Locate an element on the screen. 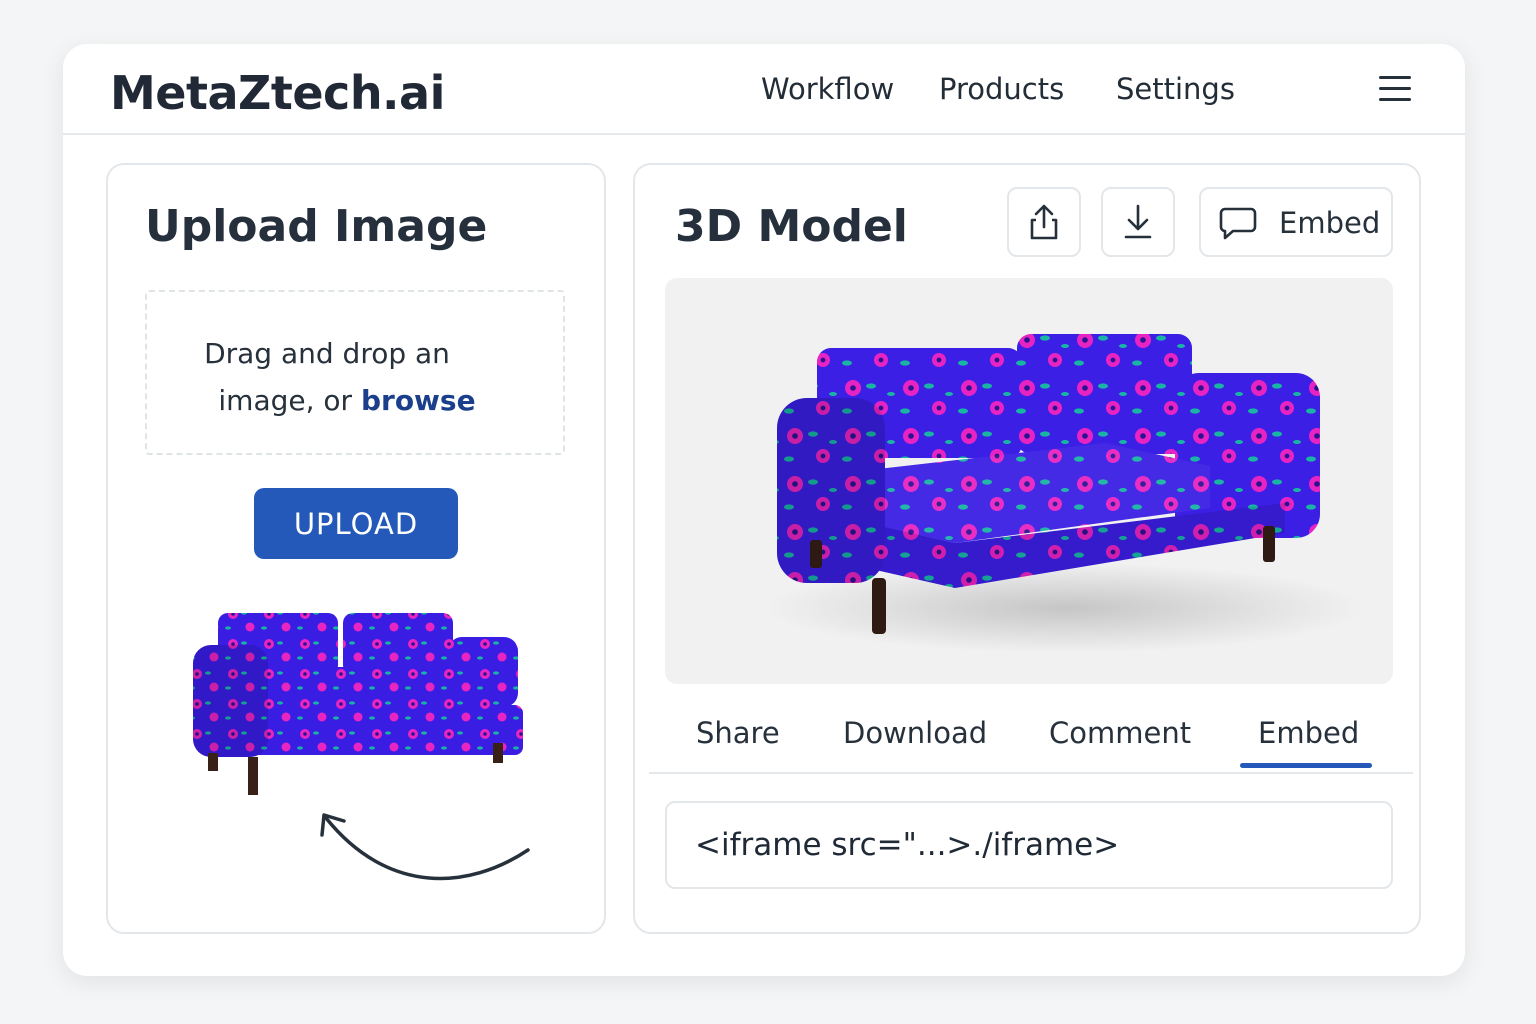  tab-embed: Embed is located at coordinates (1308, 733).